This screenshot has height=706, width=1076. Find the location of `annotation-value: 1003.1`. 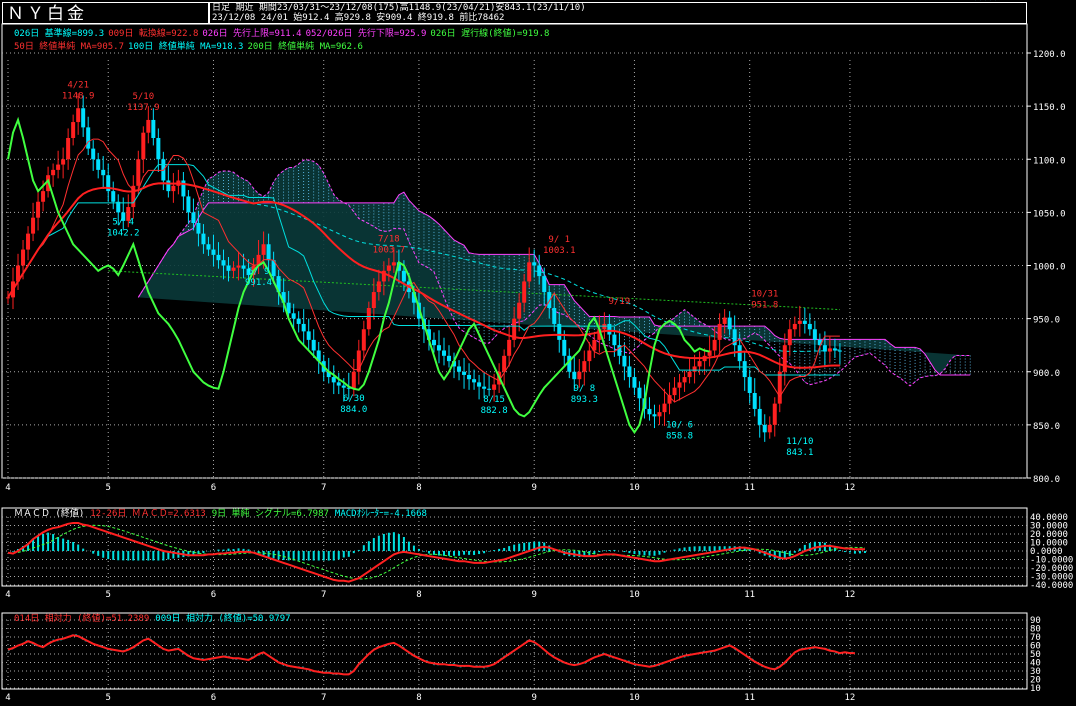

annotation-value: 1003.1 is located at coordinates (559, 251).